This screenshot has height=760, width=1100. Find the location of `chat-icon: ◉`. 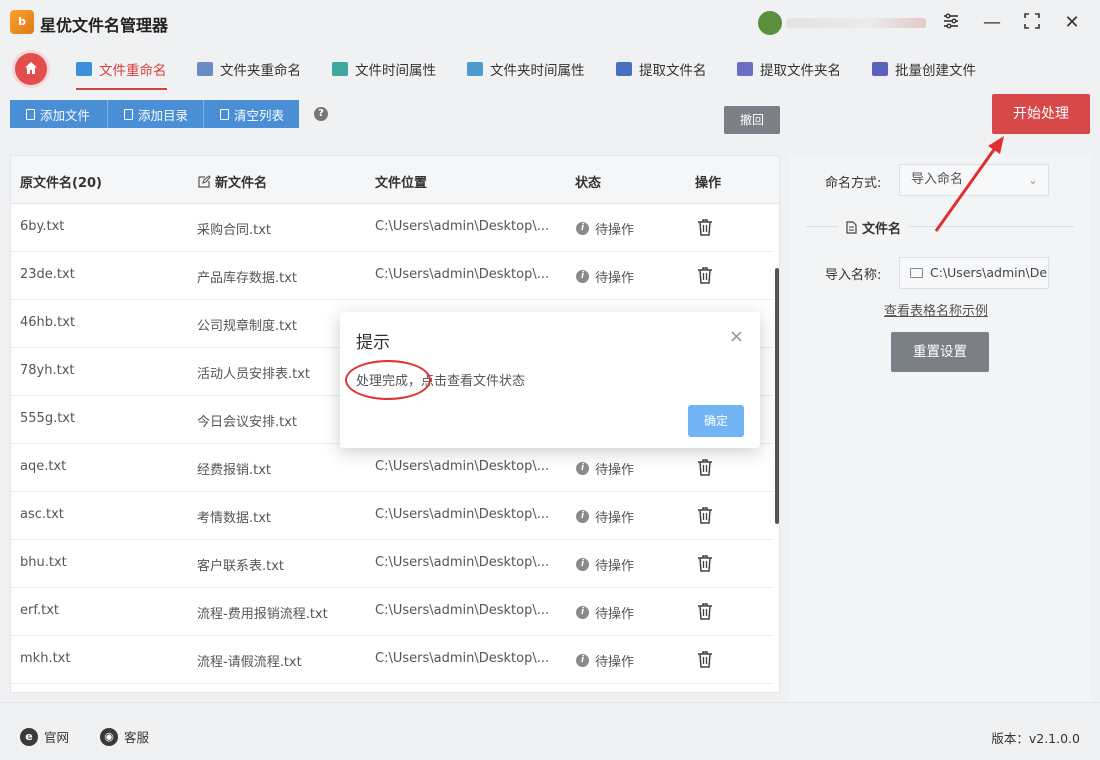

chat-icon: ◉ is located at coordinates (109, 736).